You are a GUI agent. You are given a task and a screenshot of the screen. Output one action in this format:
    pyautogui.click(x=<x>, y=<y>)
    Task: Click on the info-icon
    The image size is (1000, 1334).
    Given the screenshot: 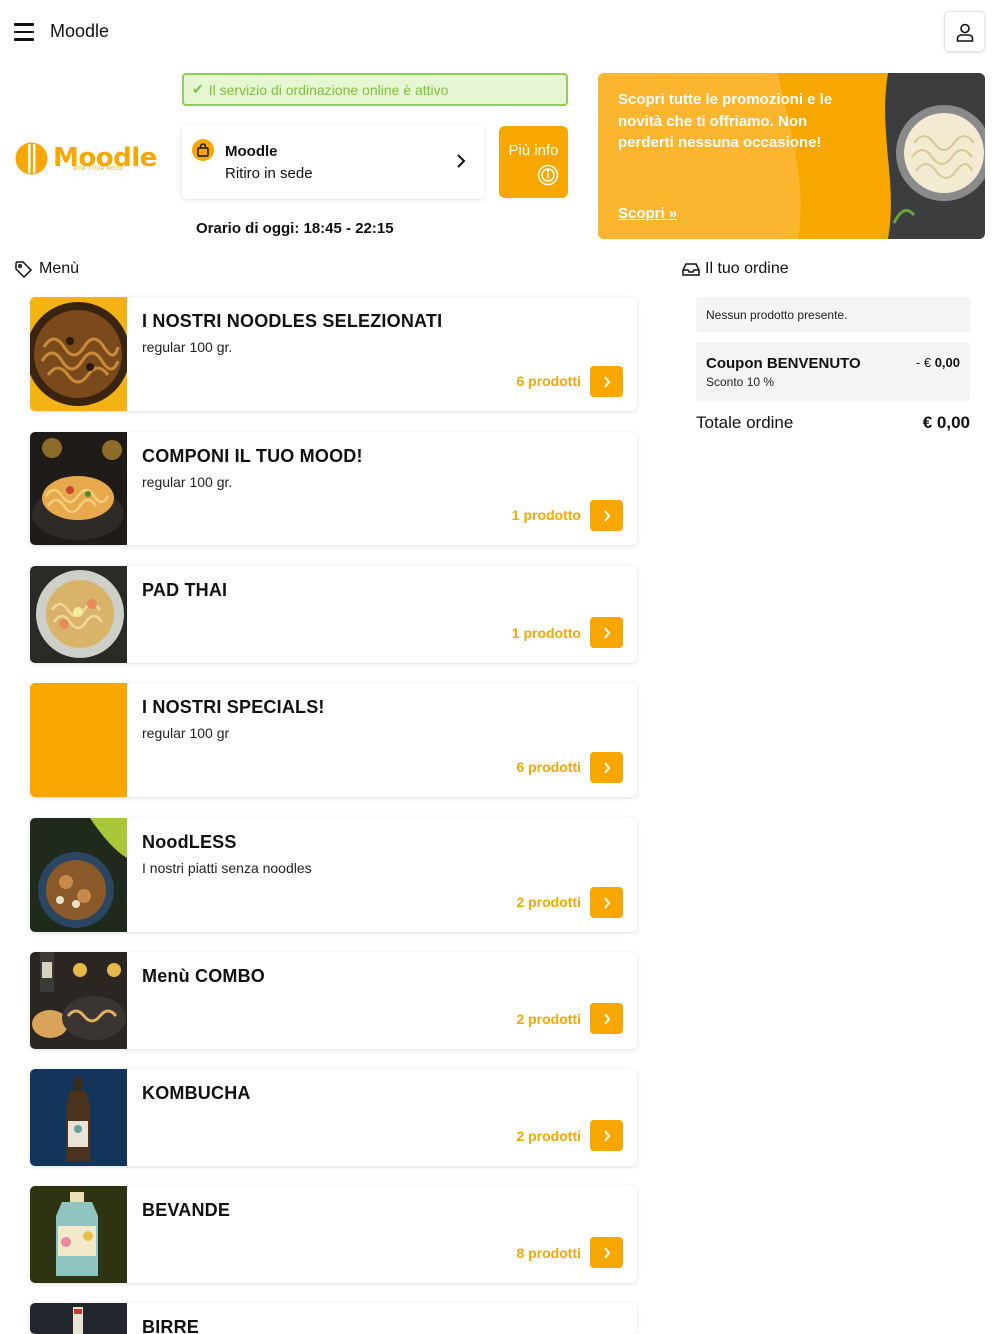 What is the action you would take?
    pyautogui.click(x=548, y=175)
    